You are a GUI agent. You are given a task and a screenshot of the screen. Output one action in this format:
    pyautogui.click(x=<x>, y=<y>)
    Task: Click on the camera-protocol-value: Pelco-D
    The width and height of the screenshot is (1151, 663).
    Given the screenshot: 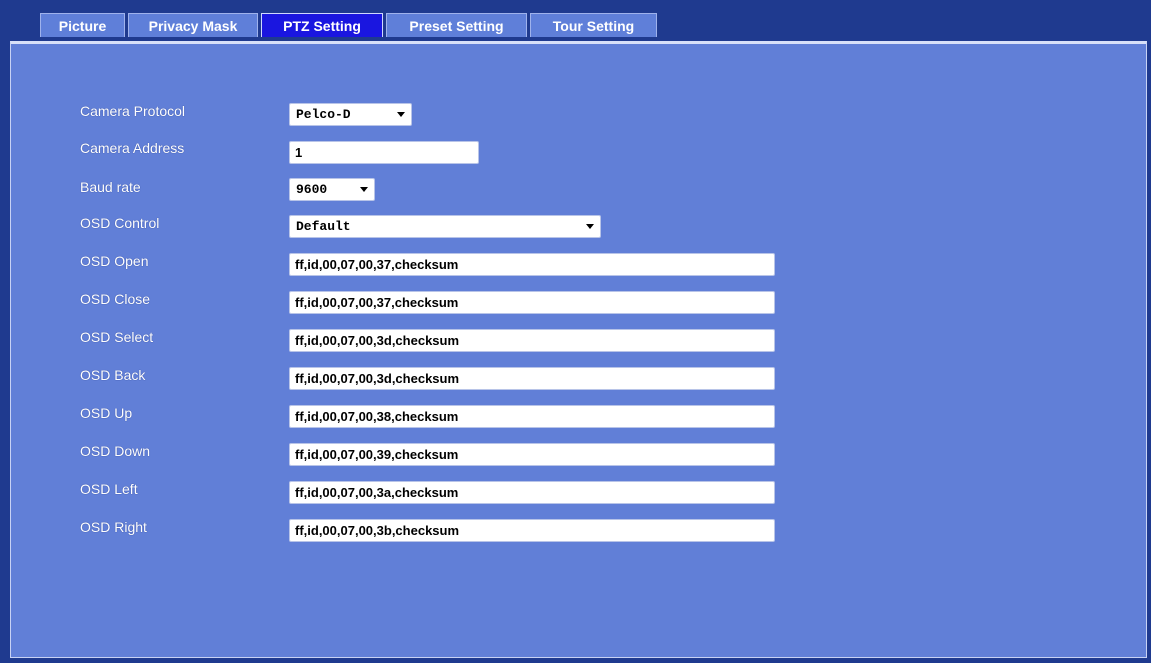 What is the action you would take?
    pyautogui.click(x=323, y=114)
    